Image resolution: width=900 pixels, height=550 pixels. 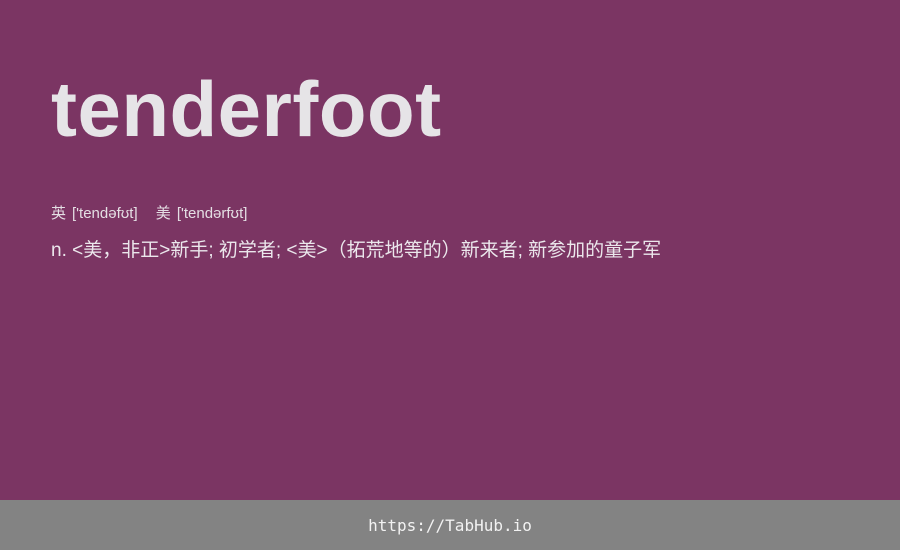 What do you see at coordinates (163, 213) in the screenshot?
I see `phonetic-region-us: 美` at bounding box center [163, 213].